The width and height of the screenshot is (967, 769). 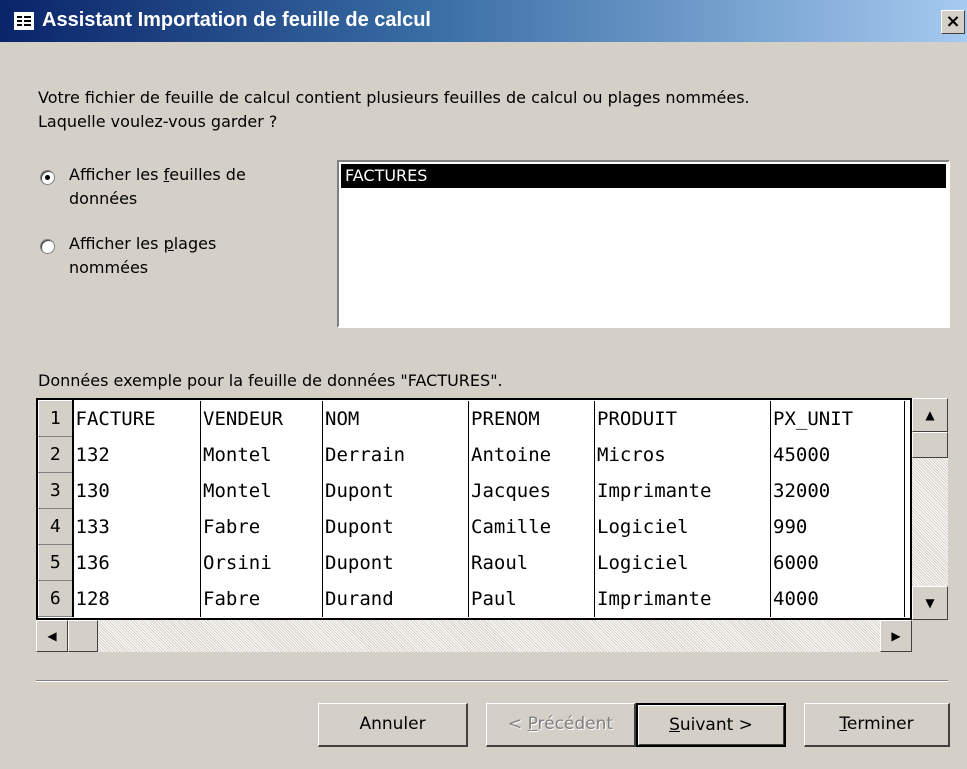 What do you see at coordinates (682, 418) in the screenshot?
I see `grid-cell: PRODUIT` at bounding box center [682, 418].